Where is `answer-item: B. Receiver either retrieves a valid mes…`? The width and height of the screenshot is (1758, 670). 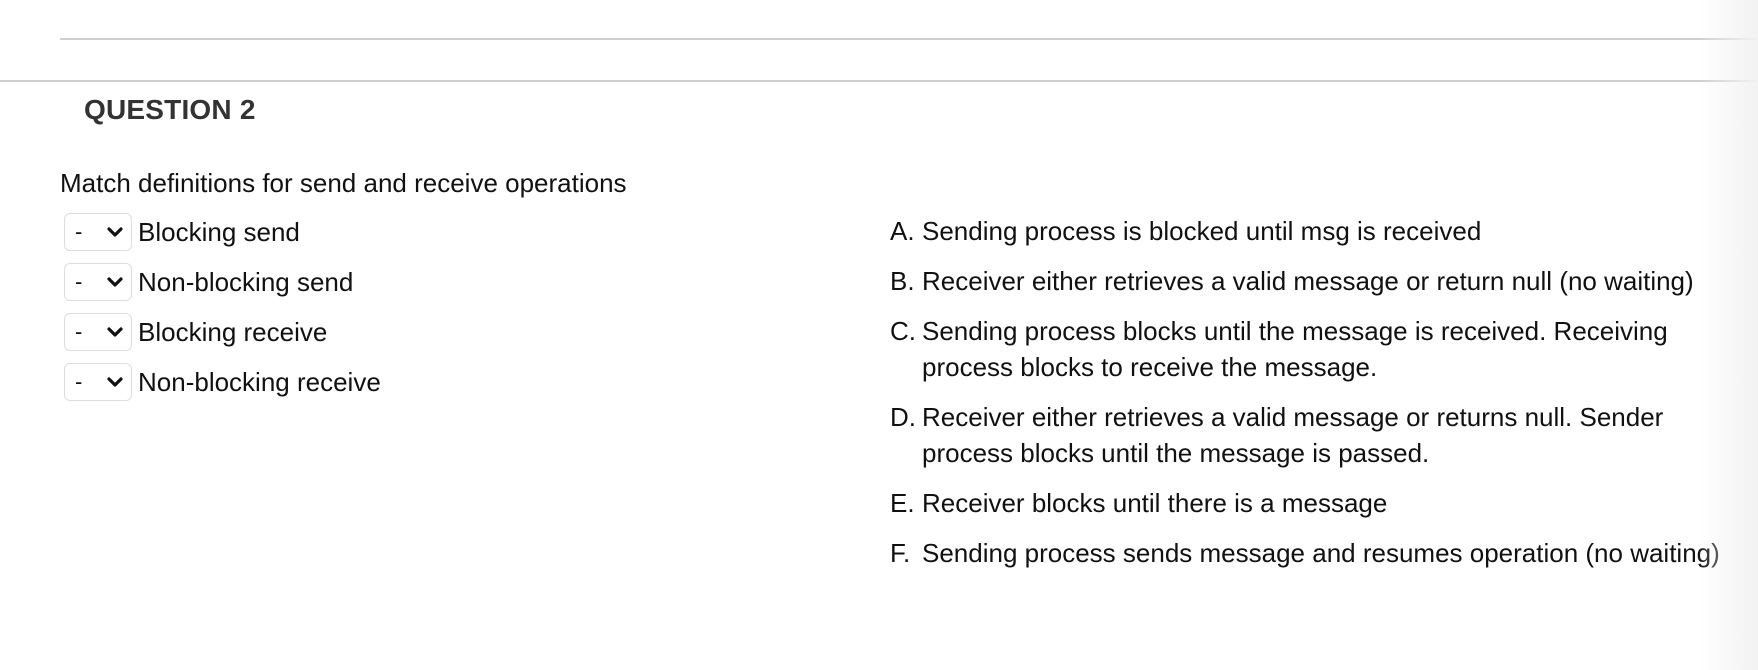
answer-item: B. Receiver either retrieves a valid mes… is located at coordinates (1305, 281).